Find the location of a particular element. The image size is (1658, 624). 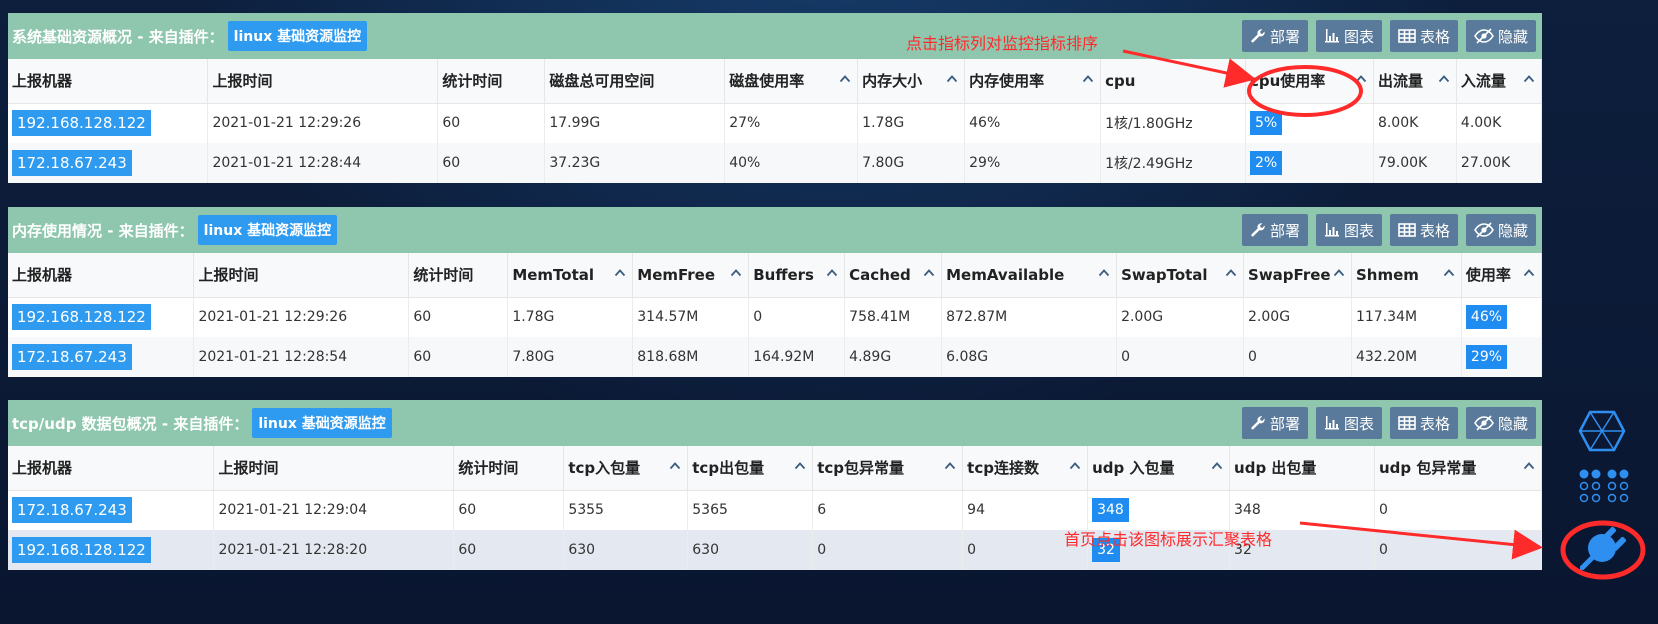

annotation-sort-hint: 点击指标列对监控指标排序 is located at coordinates (1002, 43).